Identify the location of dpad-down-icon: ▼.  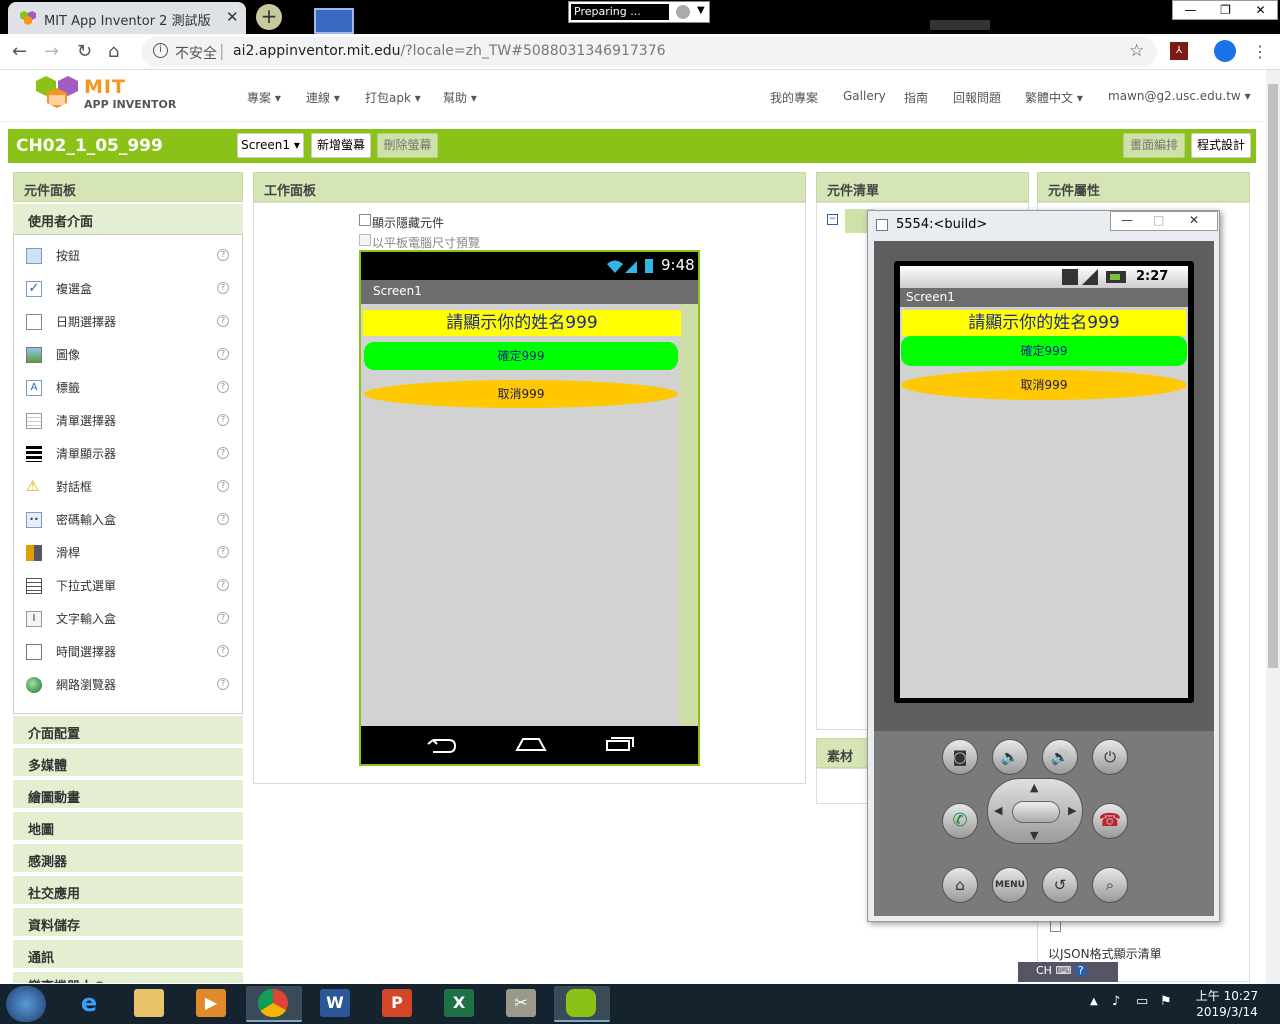
(1034, 835).